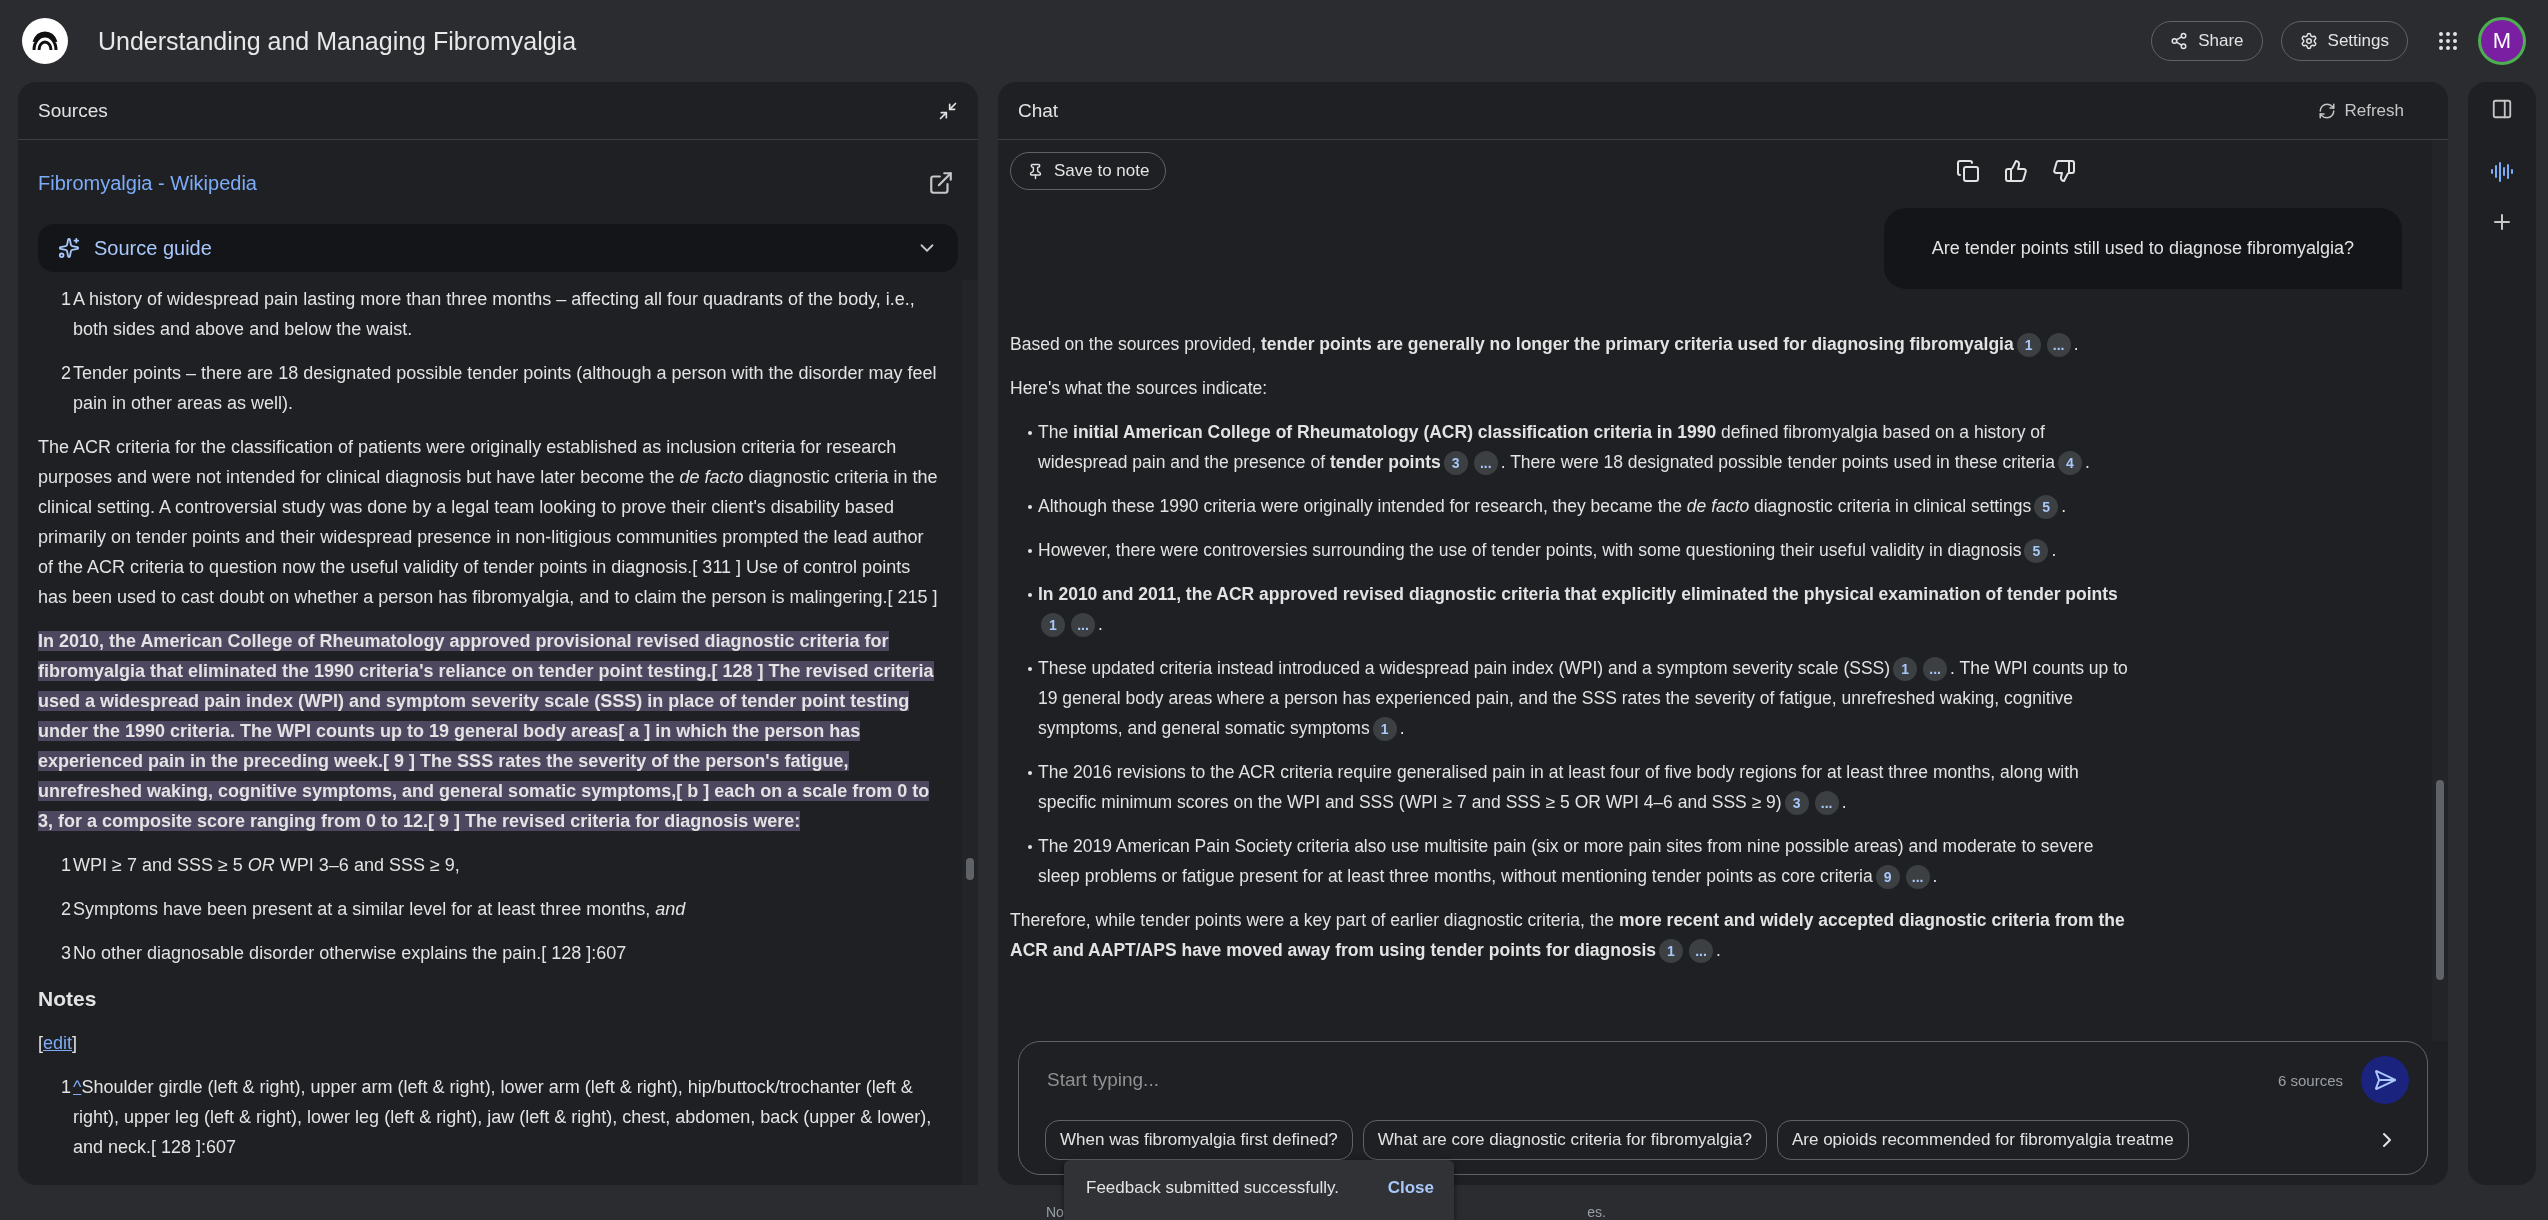 Image resolution: width=2548 pixels, height=1220 pixels. I want to click on suggestion-chip: Are opioids recommended for fibromyalgia treatme, so click(1982, 1140).